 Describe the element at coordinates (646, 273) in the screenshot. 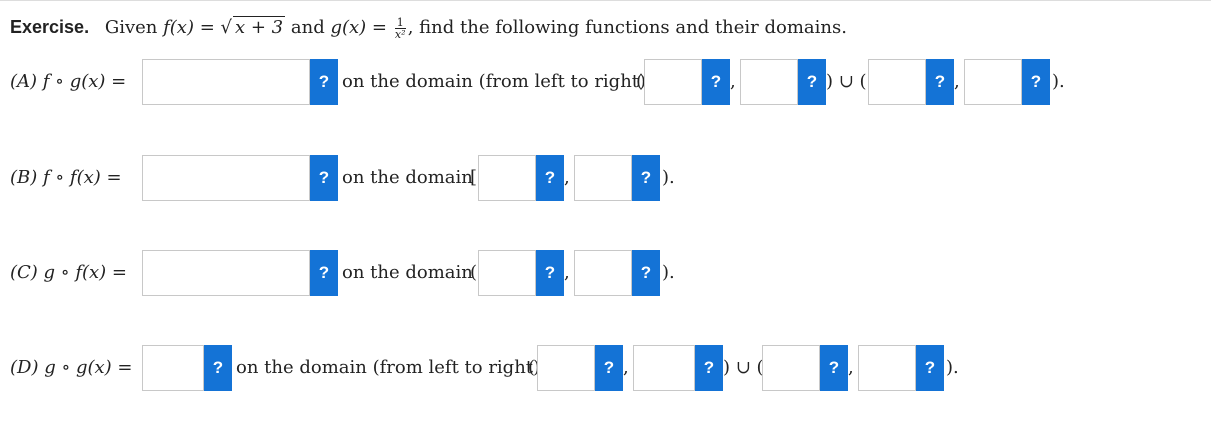

I see `part-c-help-icon-2: ?` at that location.